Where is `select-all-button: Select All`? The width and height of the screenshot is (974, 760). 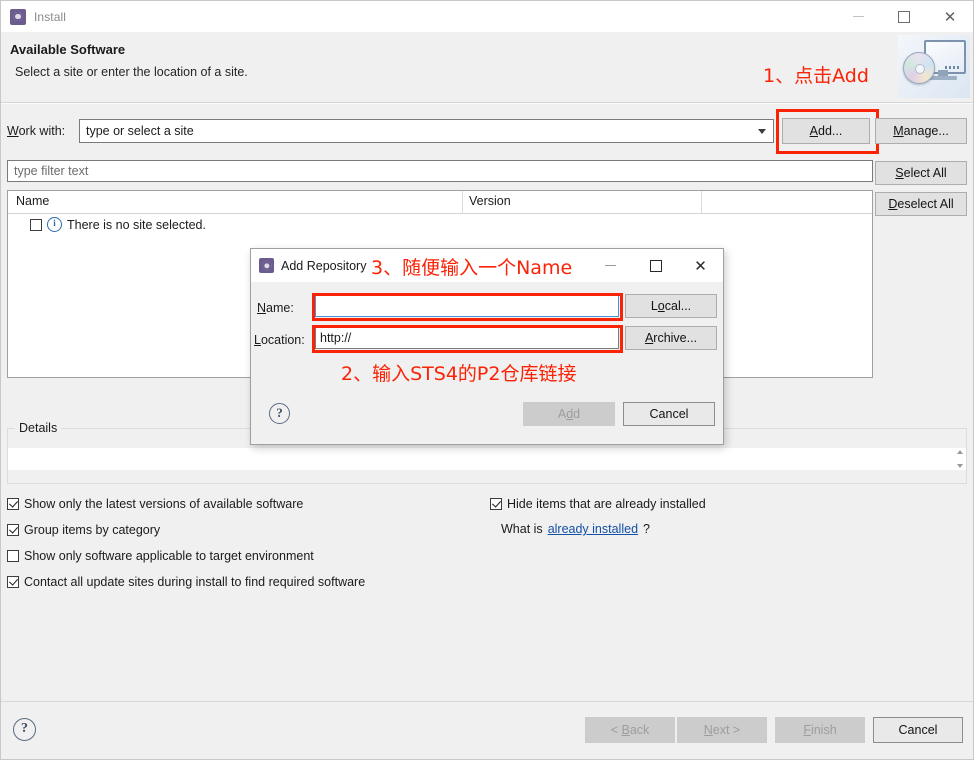 select-all-button: Select All is located at coordinates (921, 173).